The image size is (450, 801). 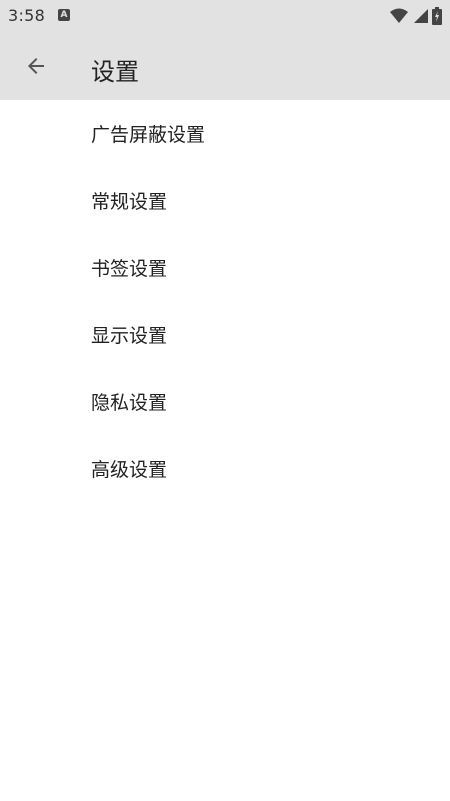 What do you see at coordinates (27, 15) in the screenshot?
I see `status-time: 3:58` at bounding box center [27, 15].